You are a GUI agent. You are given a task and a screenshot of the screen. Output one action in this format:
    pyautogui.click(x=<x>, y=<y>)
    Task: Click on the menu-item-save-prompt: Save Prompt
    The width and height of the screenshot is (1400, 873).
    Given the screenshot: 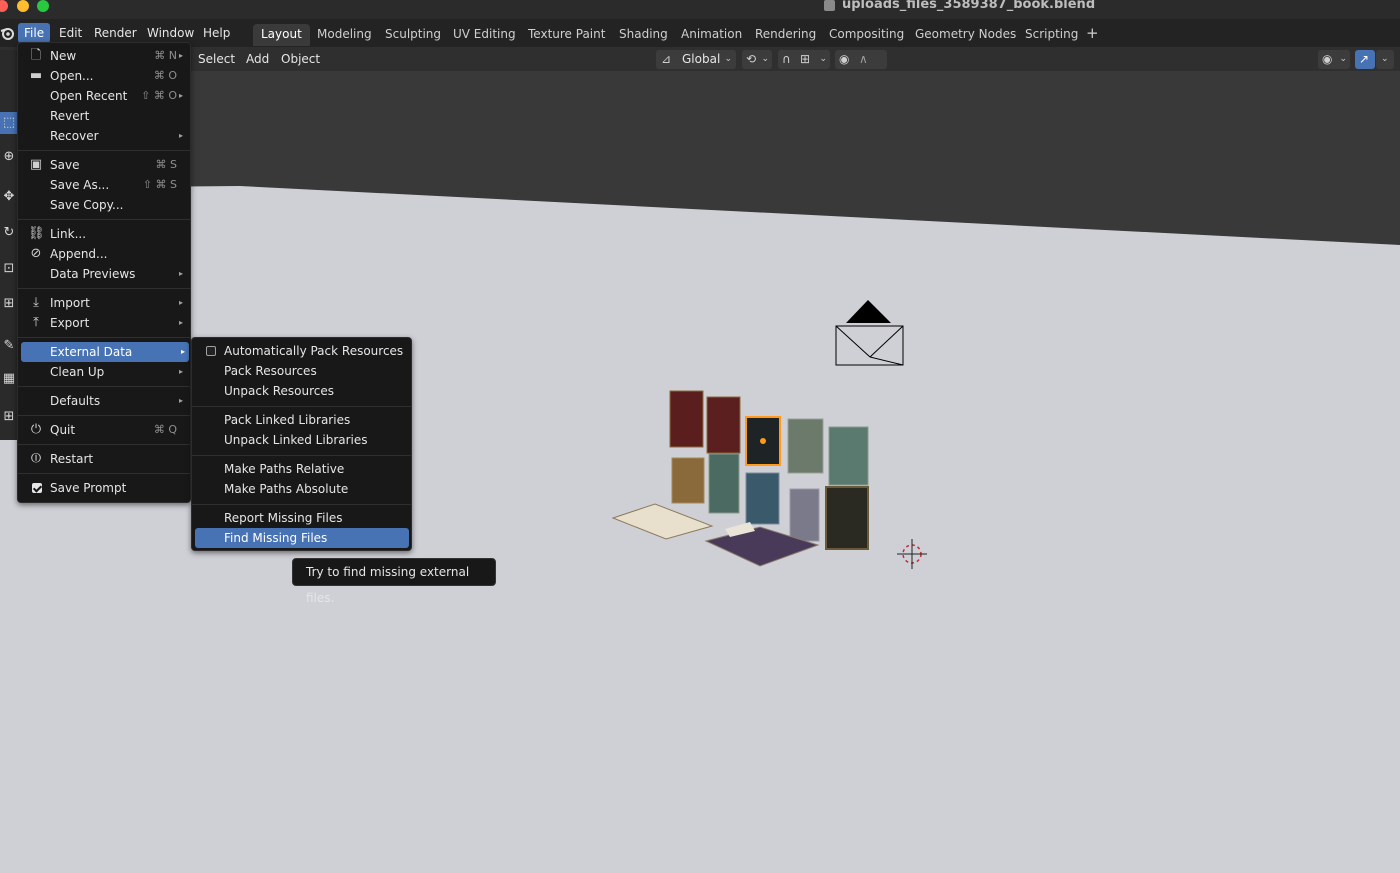 What is the action you would take?
    pyautogui.click(x=104, y=488)
    